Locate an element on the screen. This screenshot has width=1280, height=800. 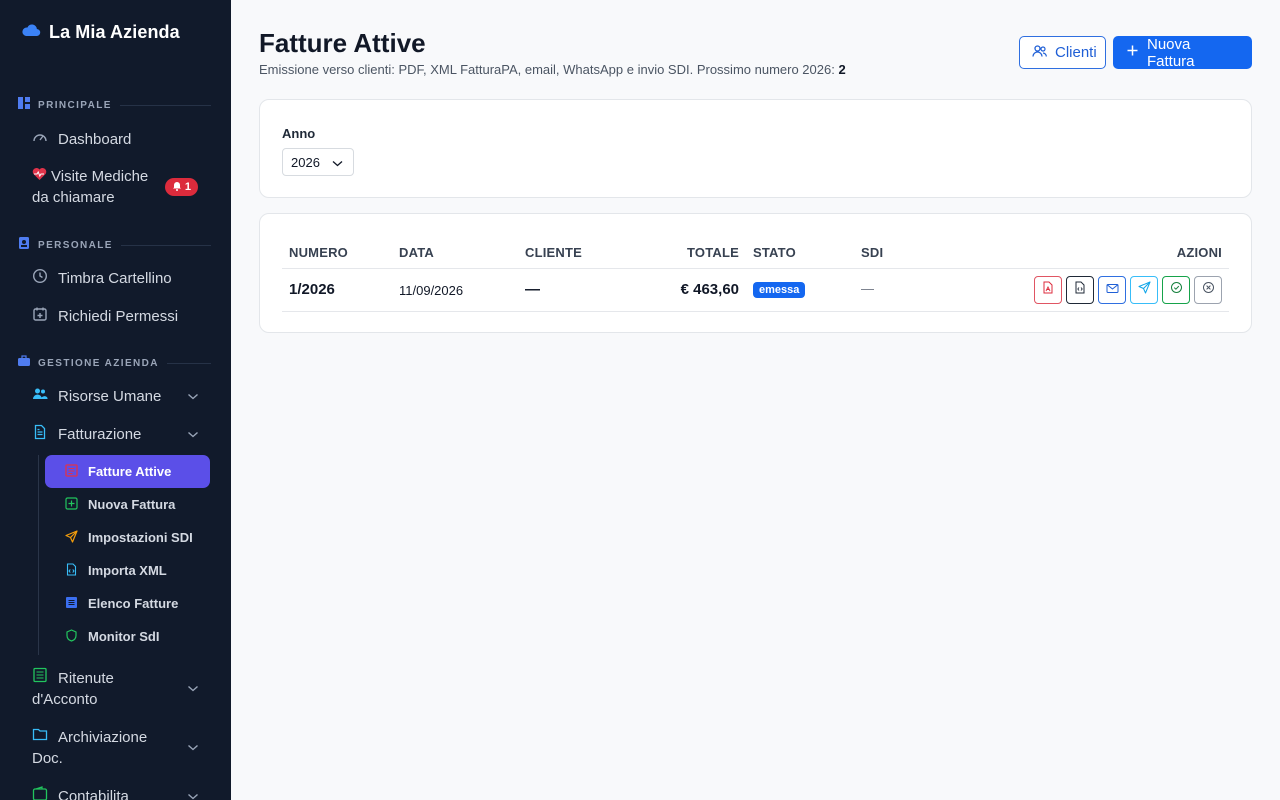
column-header-numero: NUMERO is located at coordinates (318, 252).